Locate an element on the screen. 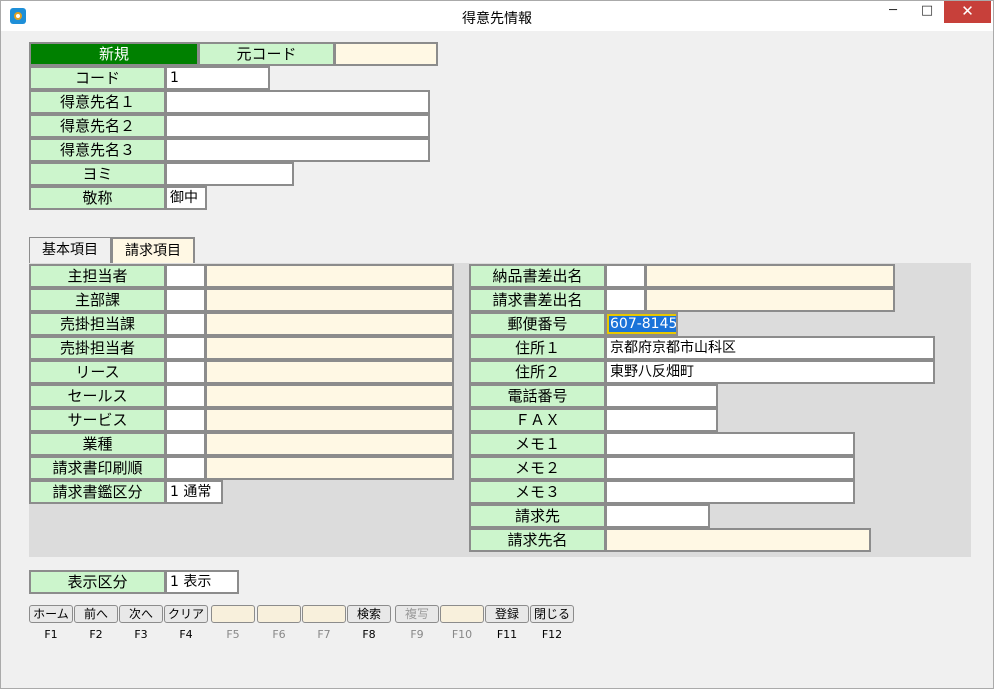 The height and width of the screenshot is (689, 994). source-code-label: 元コード is located at coordinates (266, 54).